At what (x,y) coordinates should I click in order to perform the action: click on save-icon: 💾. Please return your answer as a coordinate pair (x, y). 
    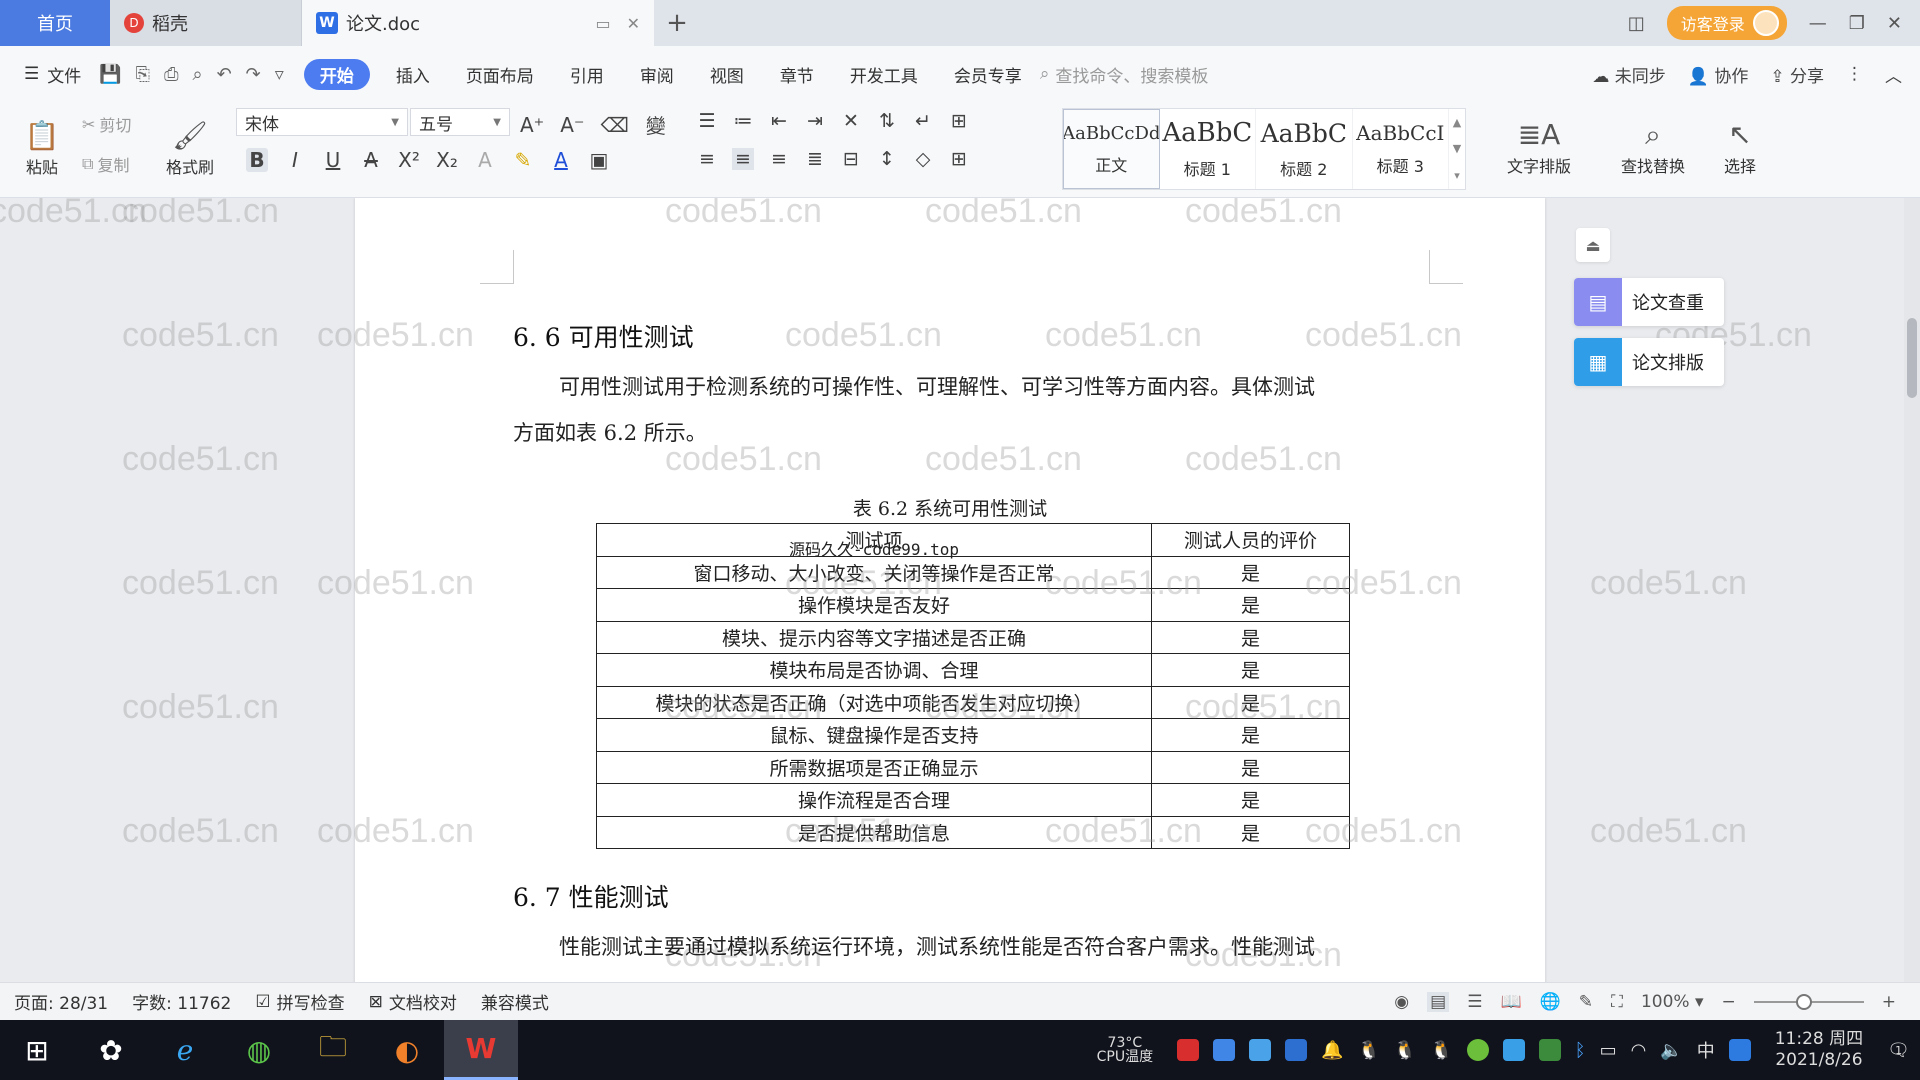
    Looking at the image, I should click on (110, 74).